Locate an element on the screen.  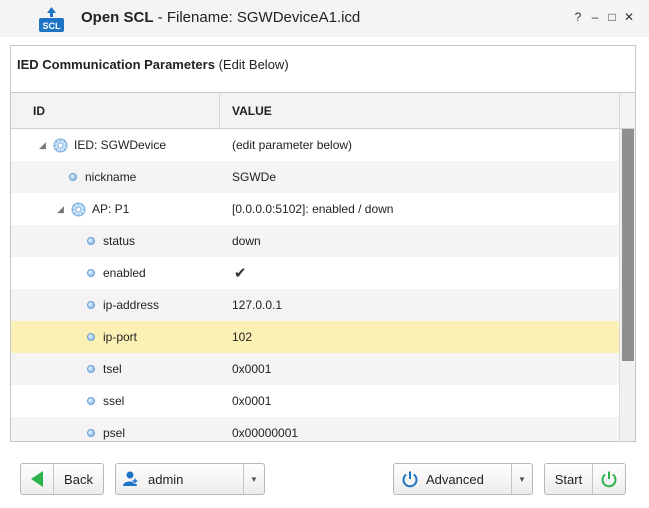
app-name: Open SCL is located at coordinates (117, 17).